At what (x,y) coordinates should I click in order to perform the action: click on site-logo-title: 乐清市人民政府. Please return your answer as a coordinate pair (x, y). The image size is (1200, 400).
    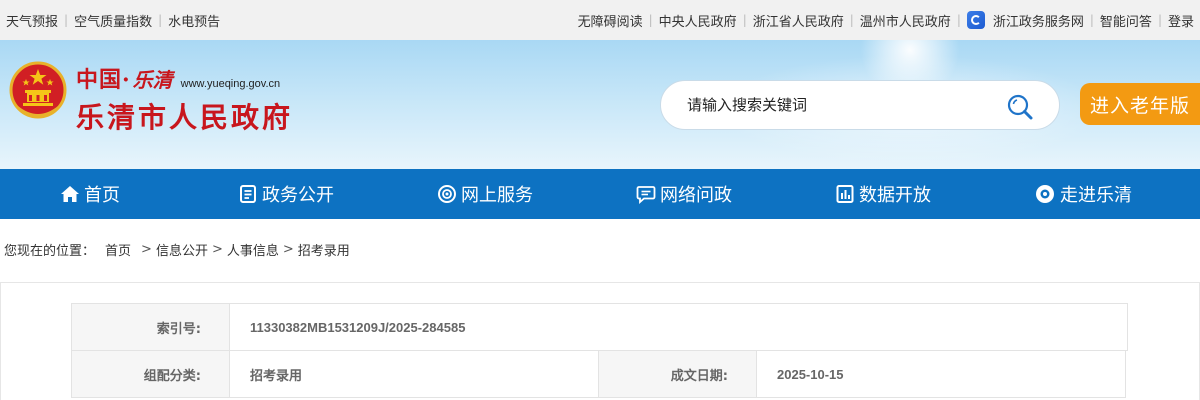
    Looking at the image, I should click on (184, 116).